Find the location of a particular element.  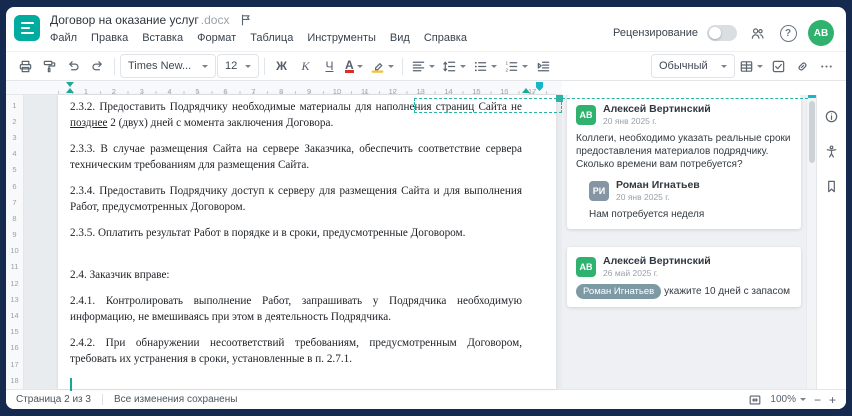

bookmarks-button is located at coordinates (832, 186).